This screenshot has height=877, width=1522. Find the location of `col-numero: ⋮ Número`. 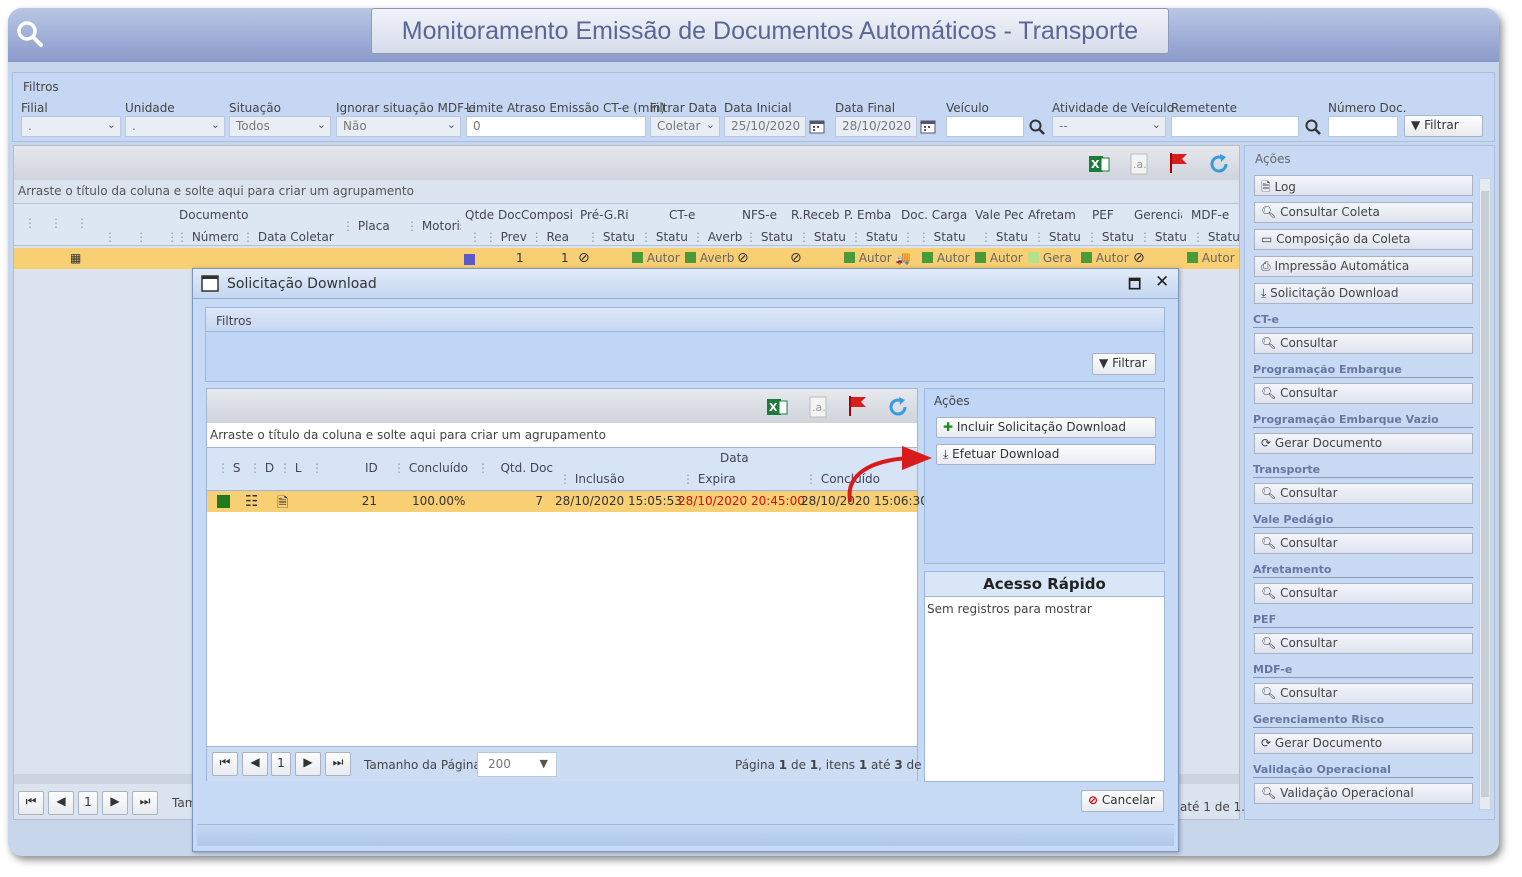

col-numero: ⋮ Número is located at coordinates (207, 237).